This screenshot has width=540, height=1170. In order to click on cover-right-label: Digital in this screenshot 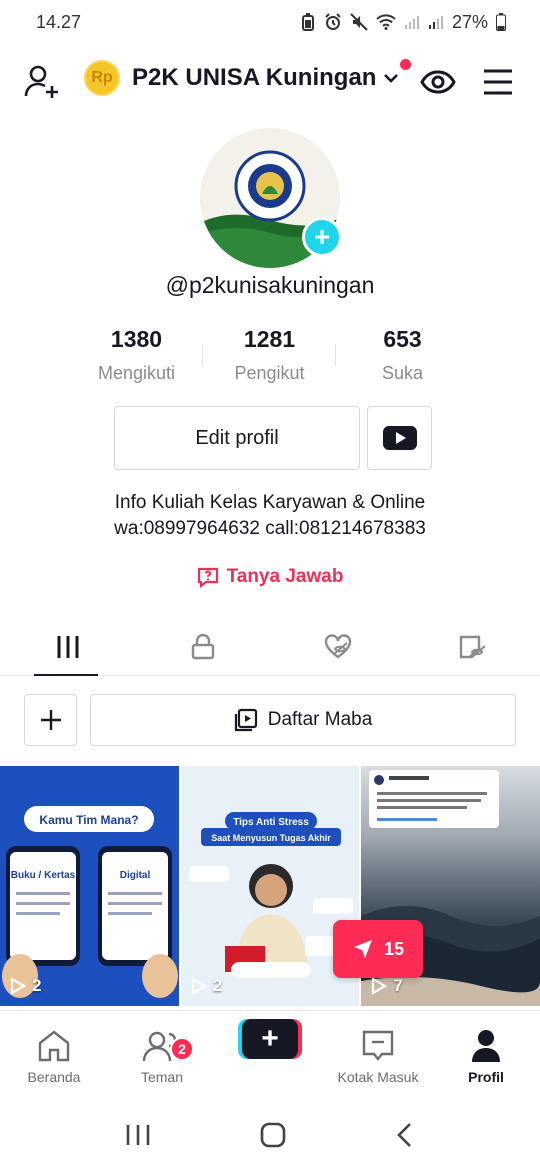, I will do `click(135, 875)`.